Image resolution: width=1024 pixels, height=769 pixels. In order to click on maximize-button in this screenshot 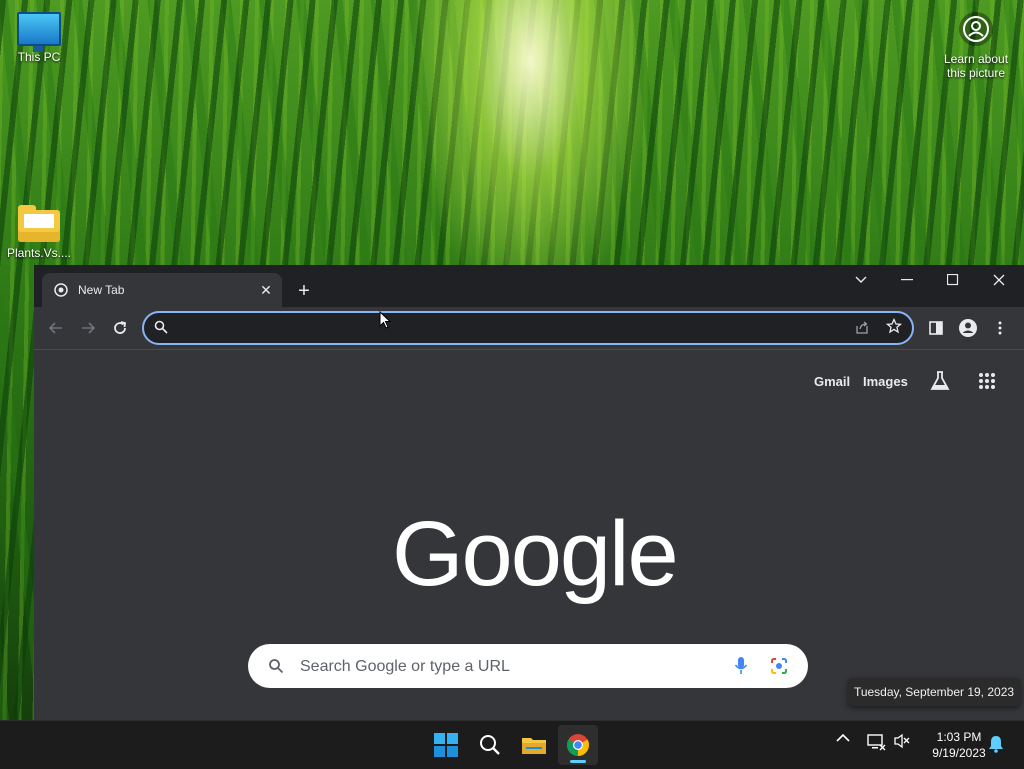, I will do `click(953, 280)`.